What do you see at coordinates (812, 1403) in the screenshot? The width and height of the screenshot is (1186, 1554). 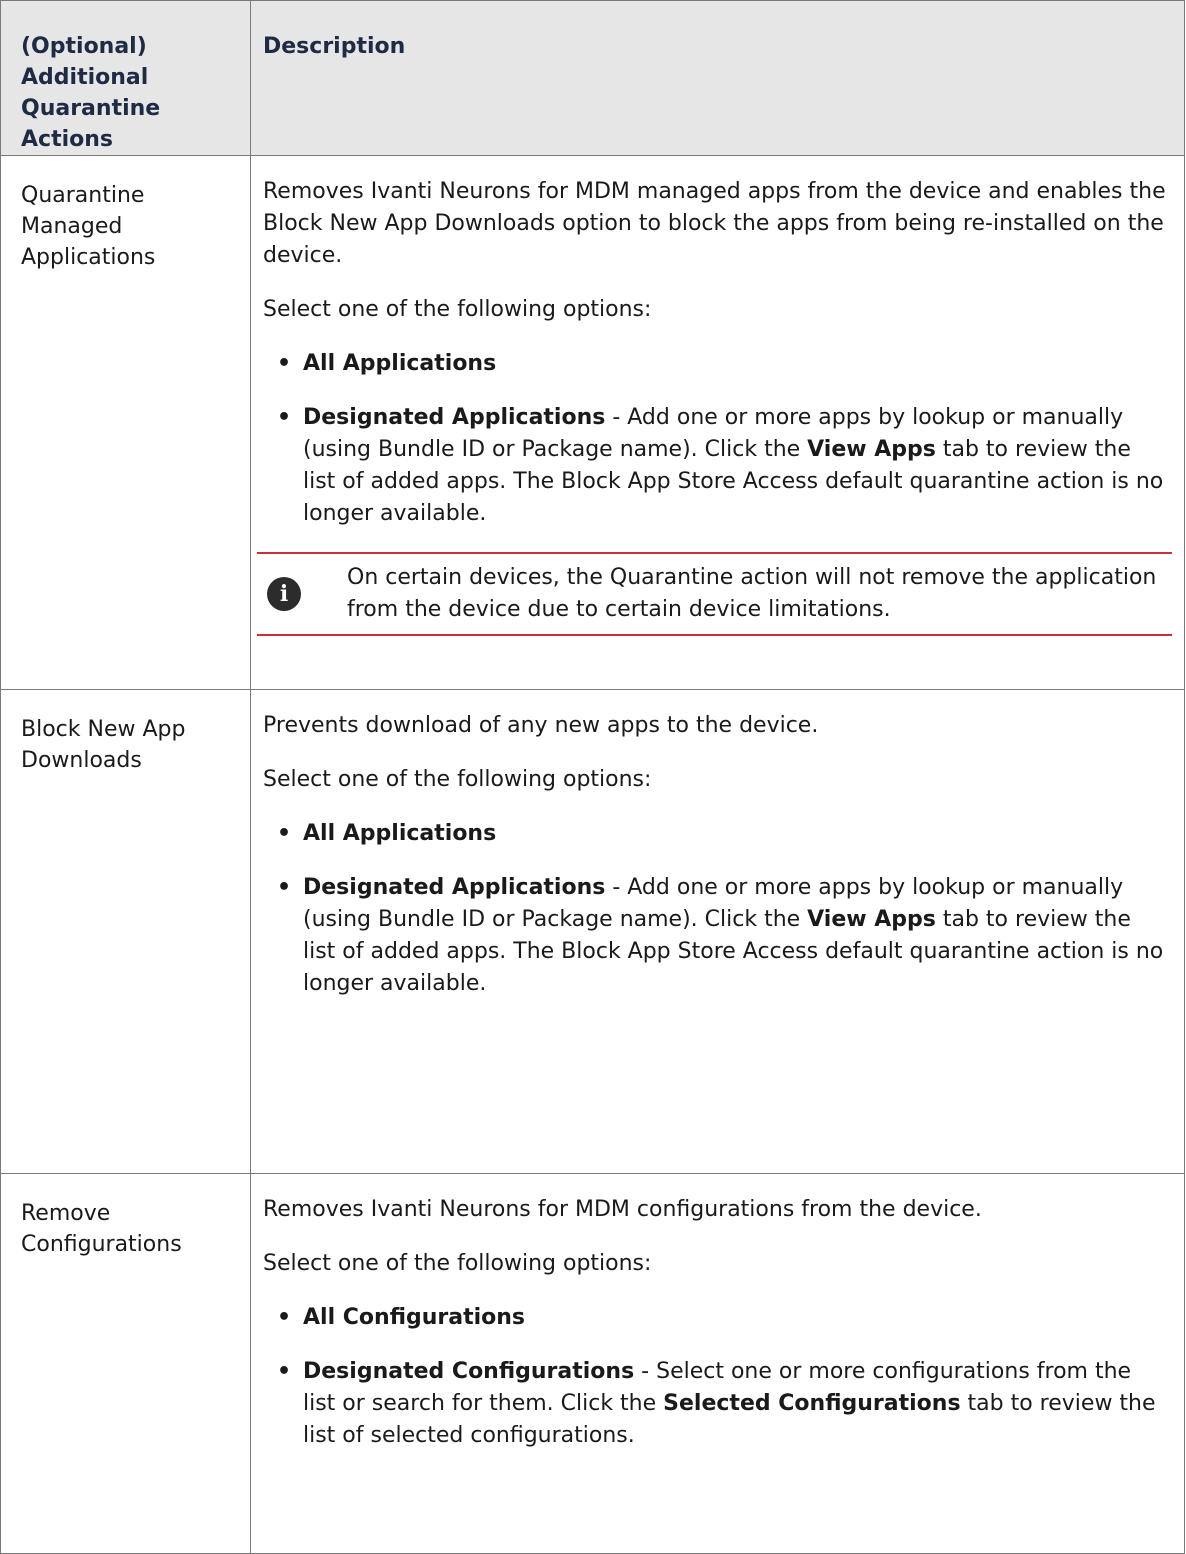 I see `tab-name: Selected Configurations` at bounding box center [812, 1403].